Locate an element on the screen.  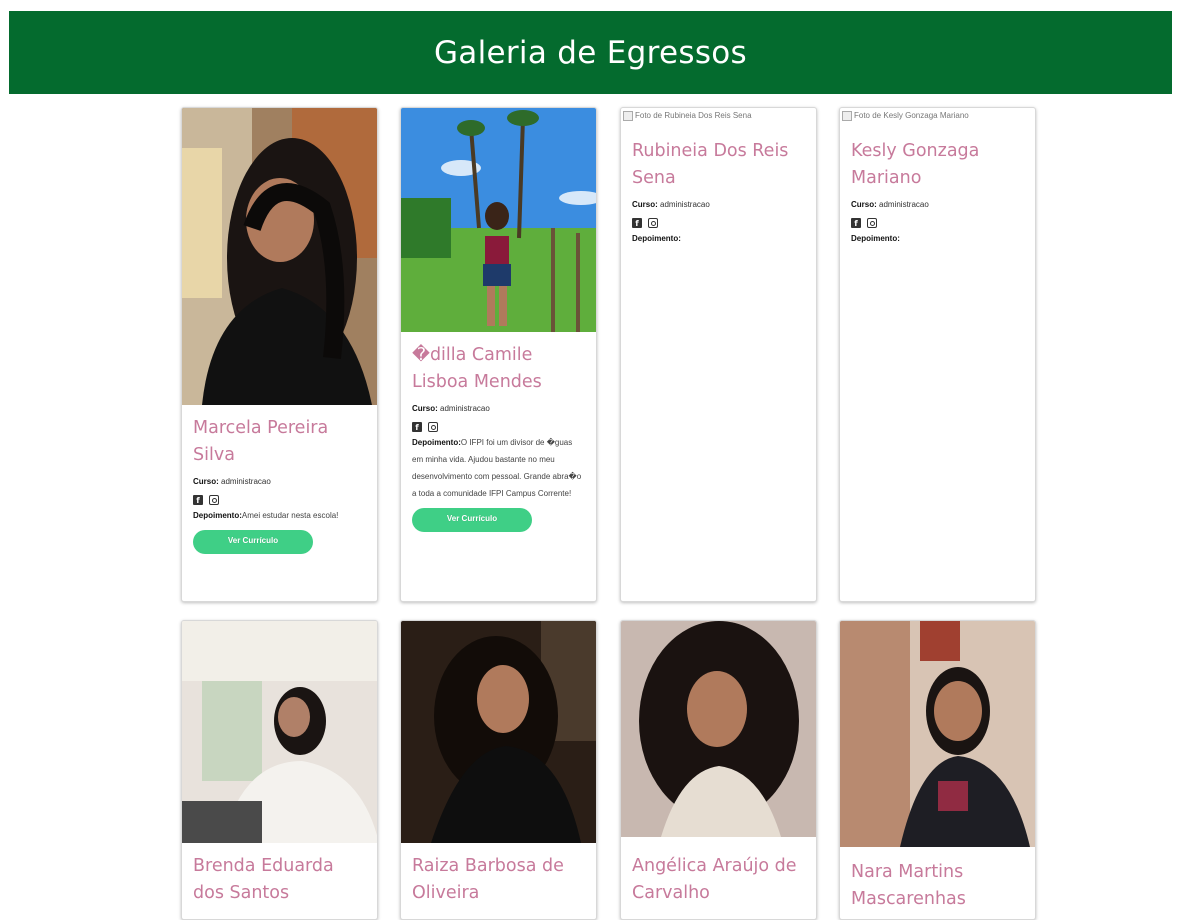
egresso-name: Nara Martins Mascarenhas is located at coordinates (908, 885).